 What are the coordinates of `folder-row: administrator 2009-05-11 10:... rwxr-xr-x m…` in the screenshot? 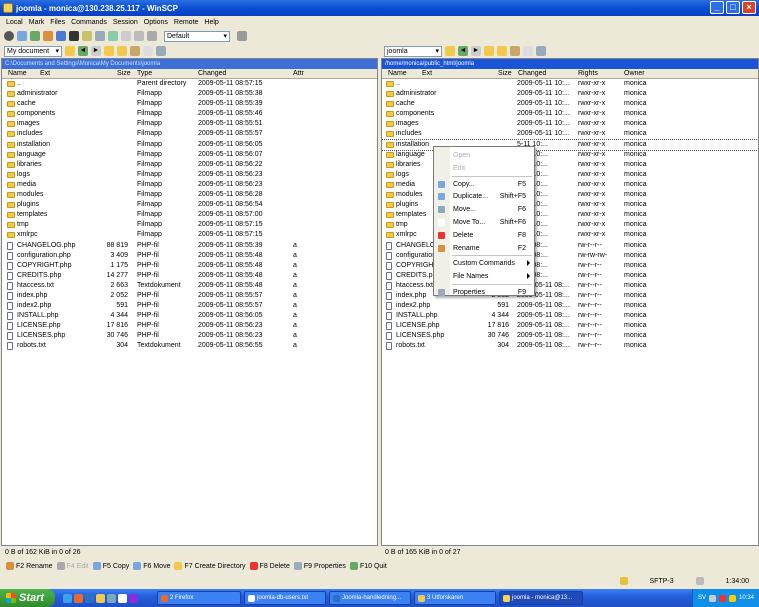 It's located at (570, 94).